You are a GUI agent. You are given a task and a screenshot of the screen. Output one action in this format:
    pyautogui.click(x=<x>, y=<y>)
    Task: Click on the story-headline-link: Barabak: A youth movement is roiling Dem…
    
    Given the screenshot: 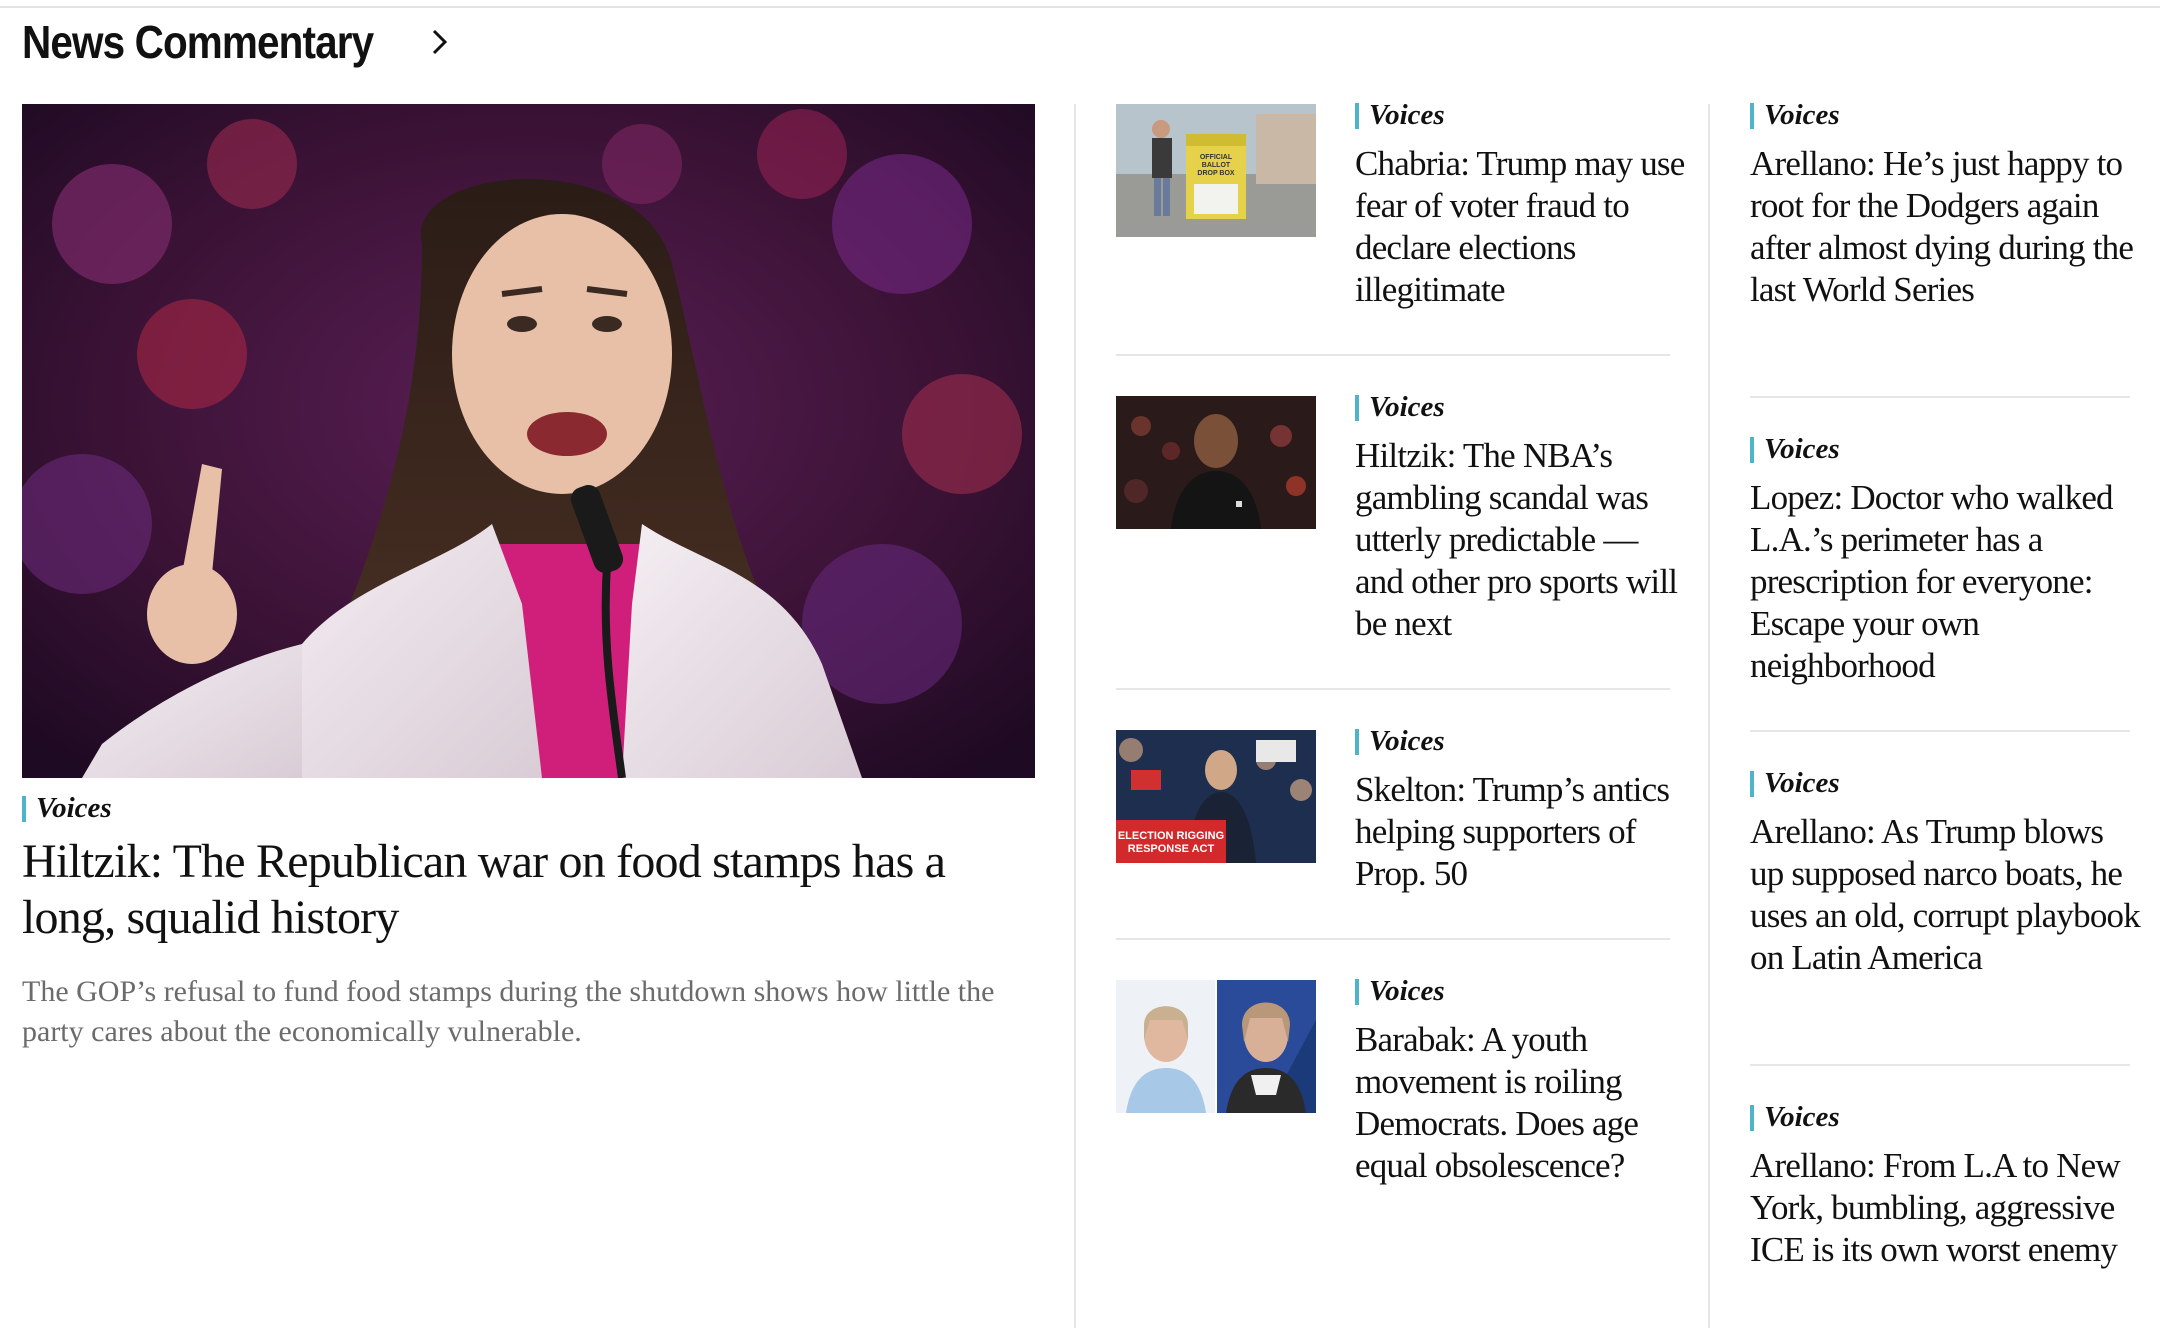 What is the action you would take?
    pyautogui.click(x=1520, y=1103)
    